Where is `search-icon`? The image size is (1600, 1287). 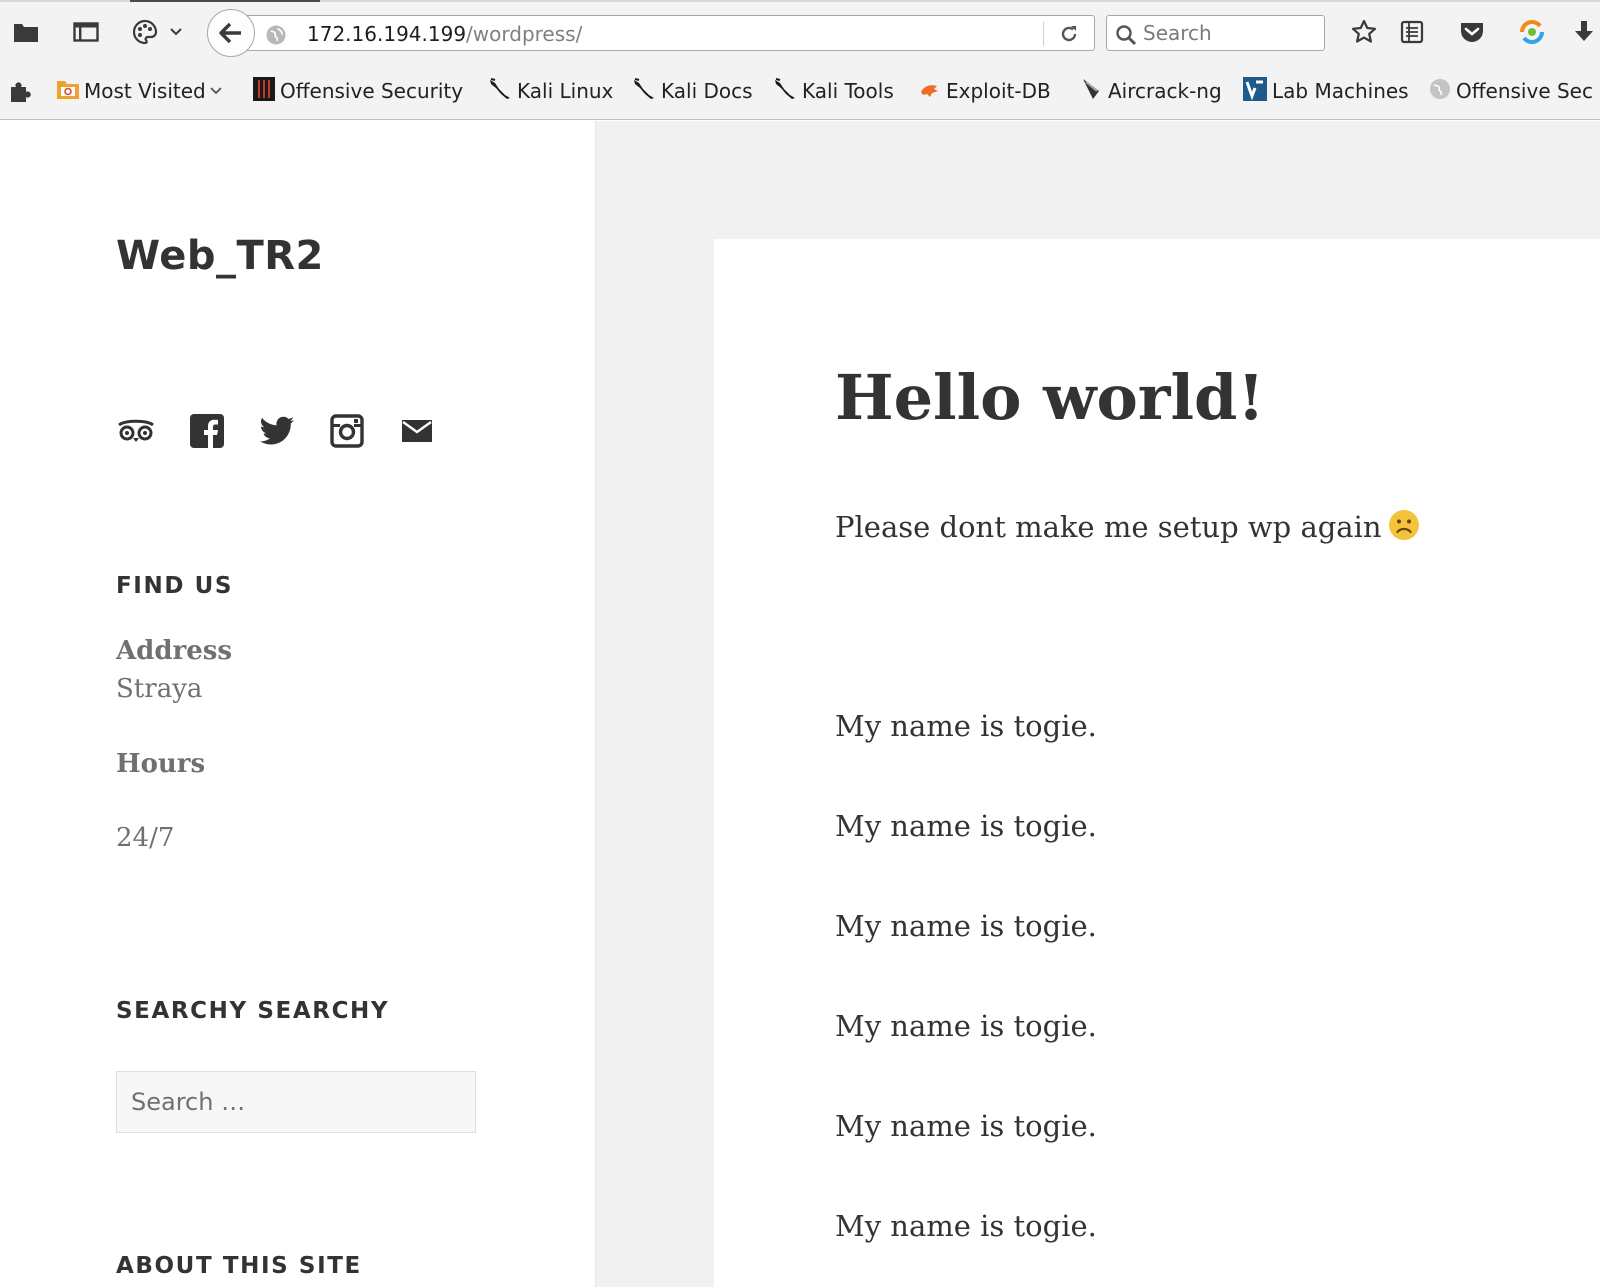 search-icon is located at coordinates (1126, 37).